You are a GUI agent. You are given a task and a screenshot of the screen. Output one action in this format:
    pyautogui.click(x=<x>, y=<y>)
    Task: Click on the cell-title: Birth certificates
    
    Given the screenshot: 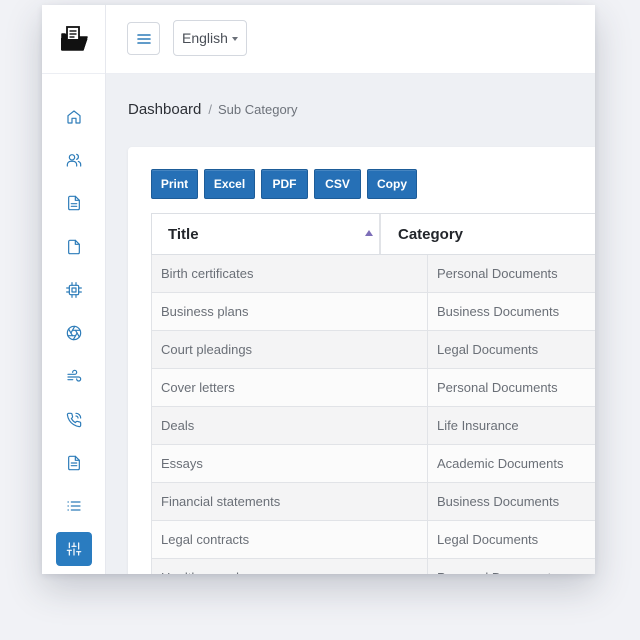 What is the action you would take?
    pyautogui.click(x=289, y=273)
    